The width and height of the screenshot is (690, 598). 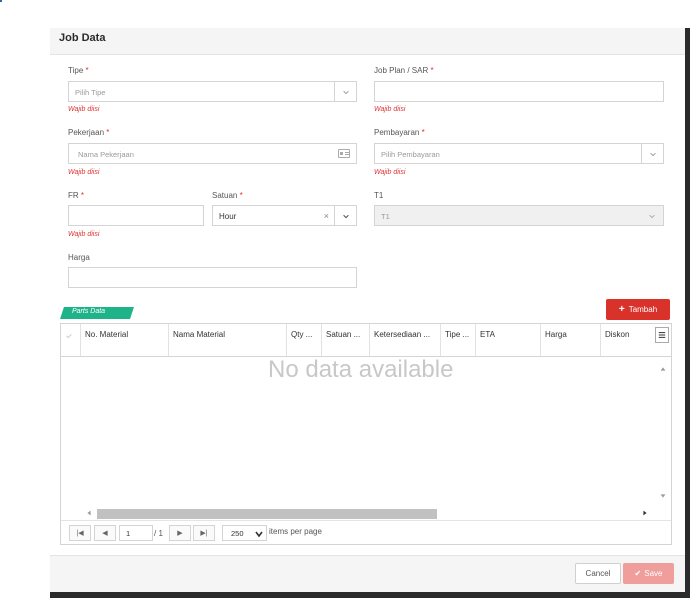 I want to click on col-eta: ETA, so click(x=508, y=340).